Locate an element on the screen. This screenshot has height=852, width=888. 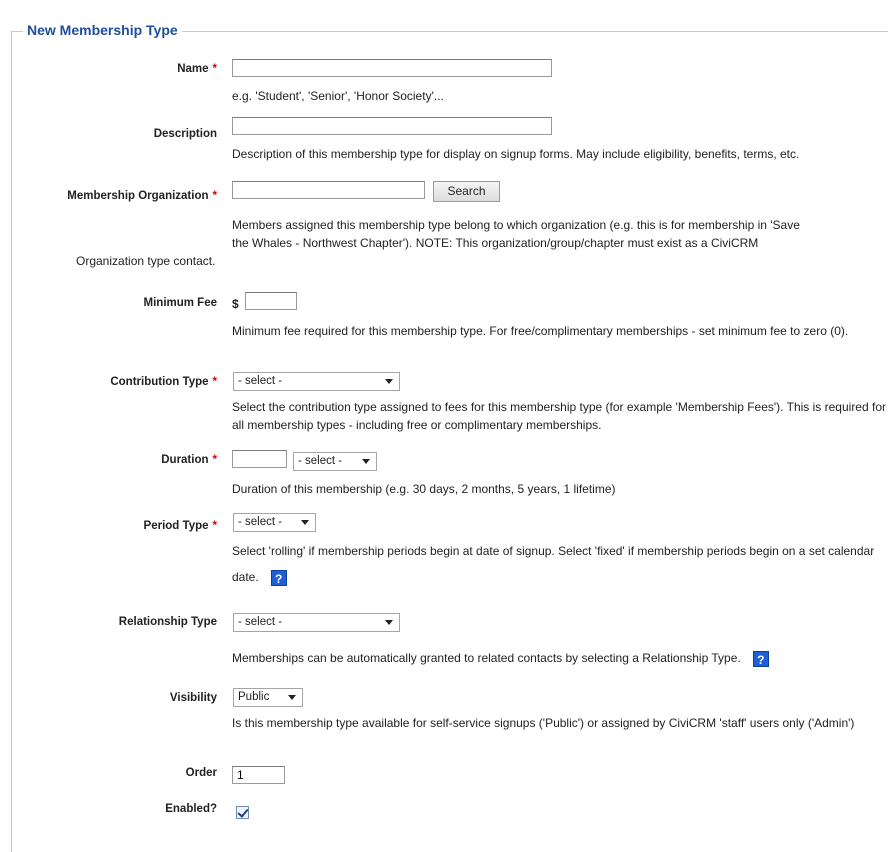
duration-label: Duration * is located at coordinates (189, 460).